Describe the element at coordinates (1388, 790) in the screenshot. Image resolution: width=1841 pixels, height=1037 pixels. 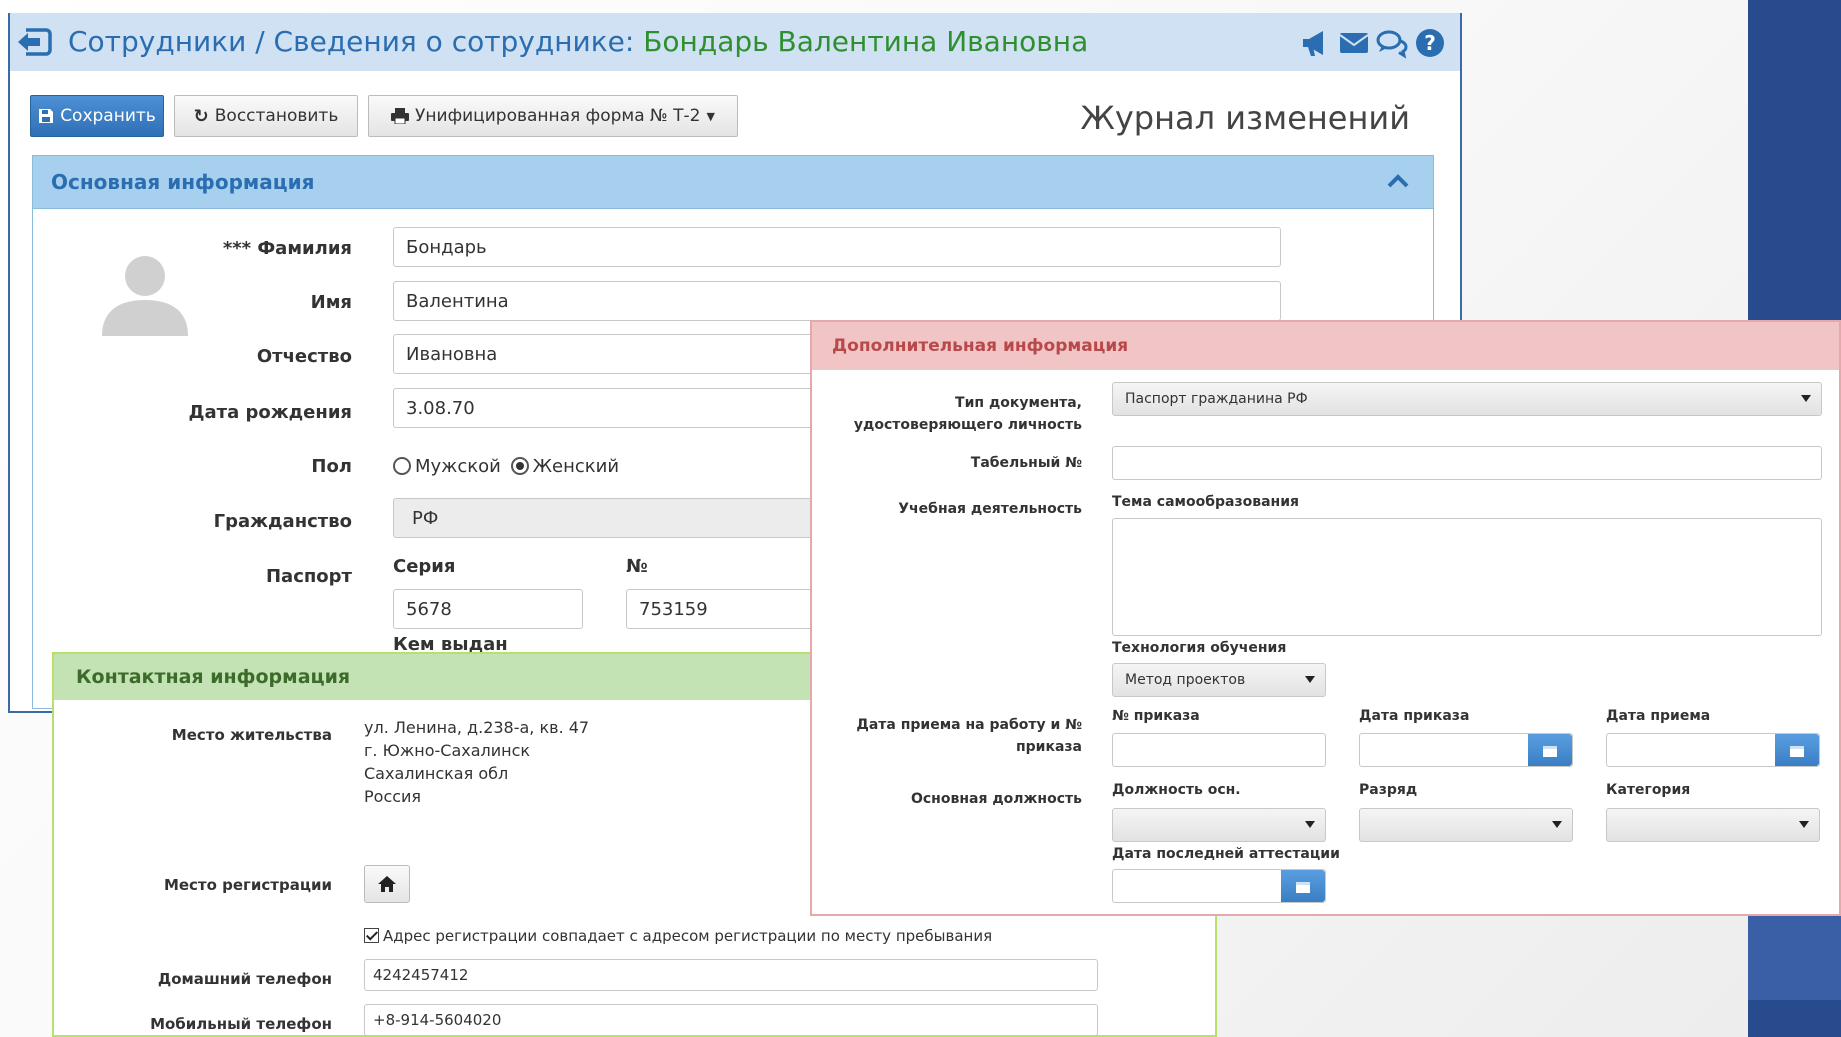
I see `grade-label: Разряд` at that location.